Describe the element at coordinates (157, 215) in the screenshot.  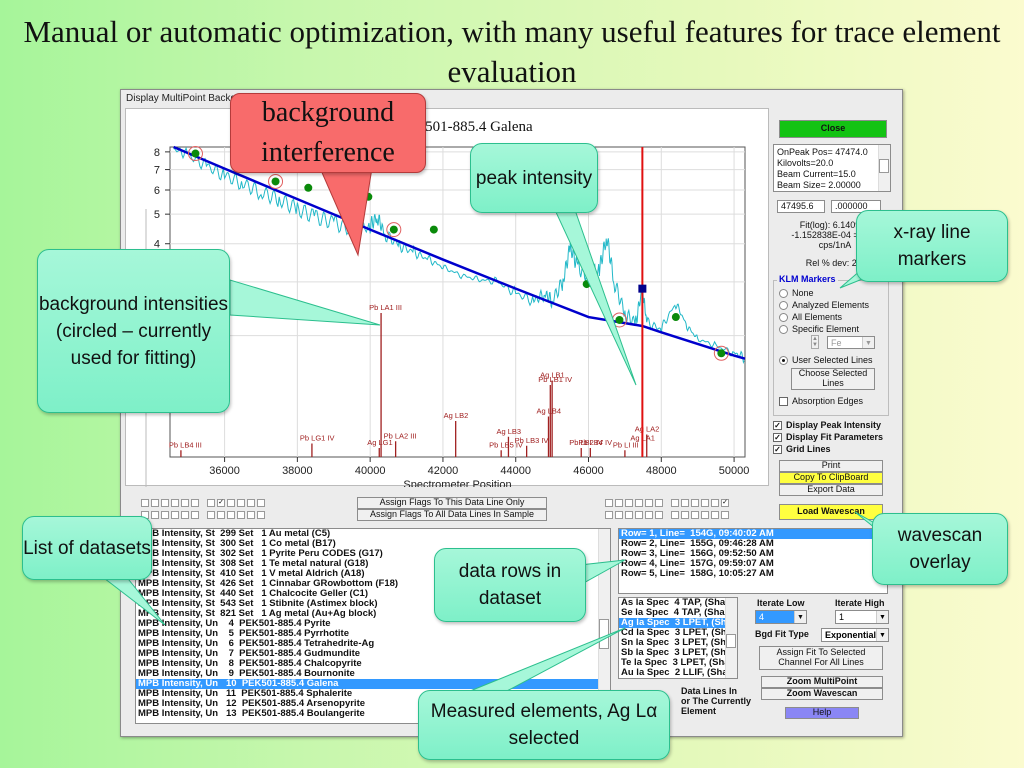
I see `y-tick-label: 5` at that location.